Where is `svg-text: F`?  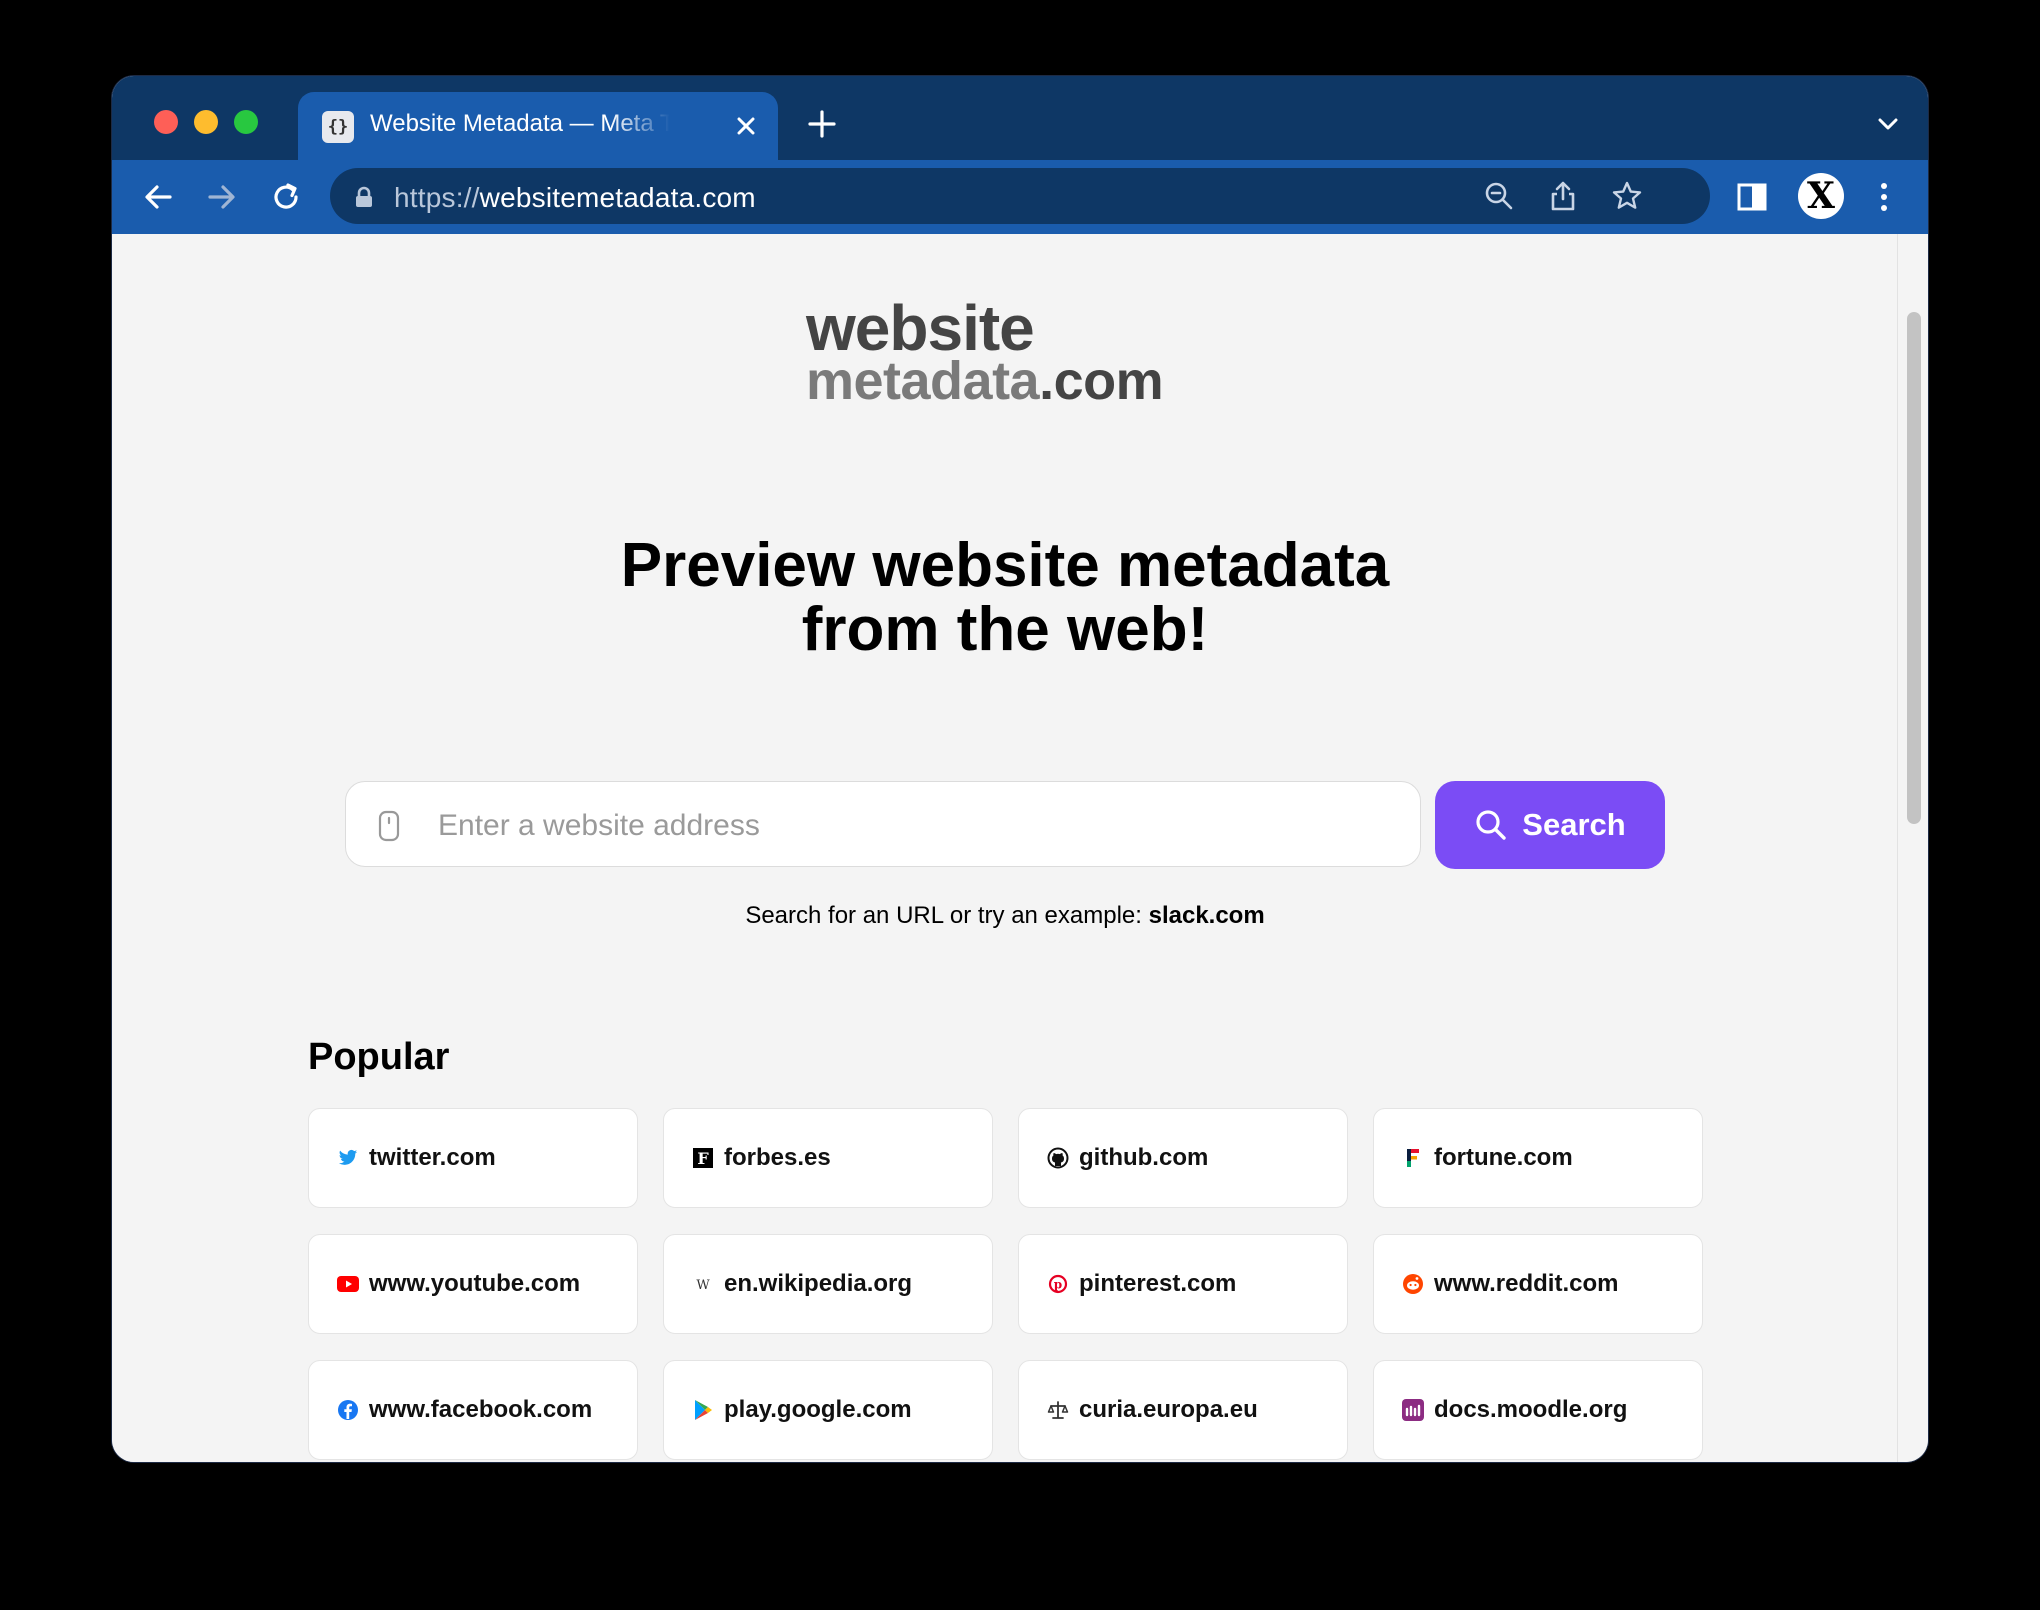 svg-text: F is located at coordinates (703, 1158).